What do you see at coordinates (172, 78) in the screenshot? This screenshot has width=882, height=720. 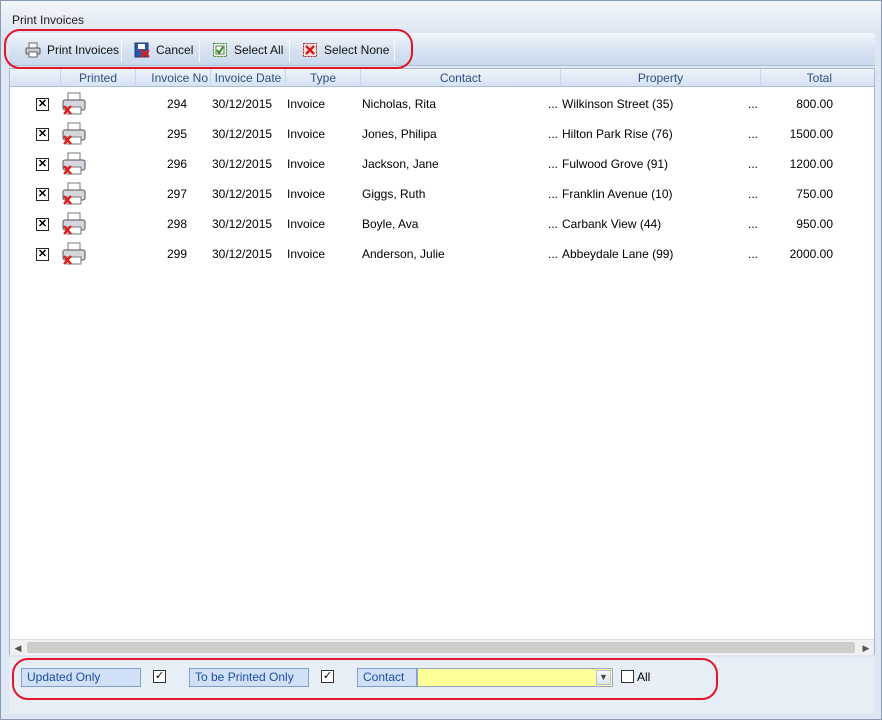 I see `column-header-invoice-no: Invoice No` at bounding box center [172, 78].